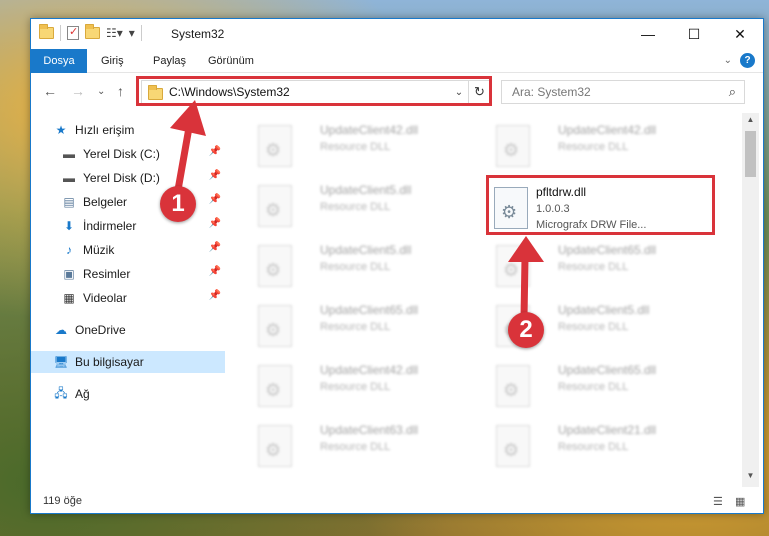 The width and height of the screenshot is (769, 536). I want to click on step-marker-2: 2, so click(526, 330).